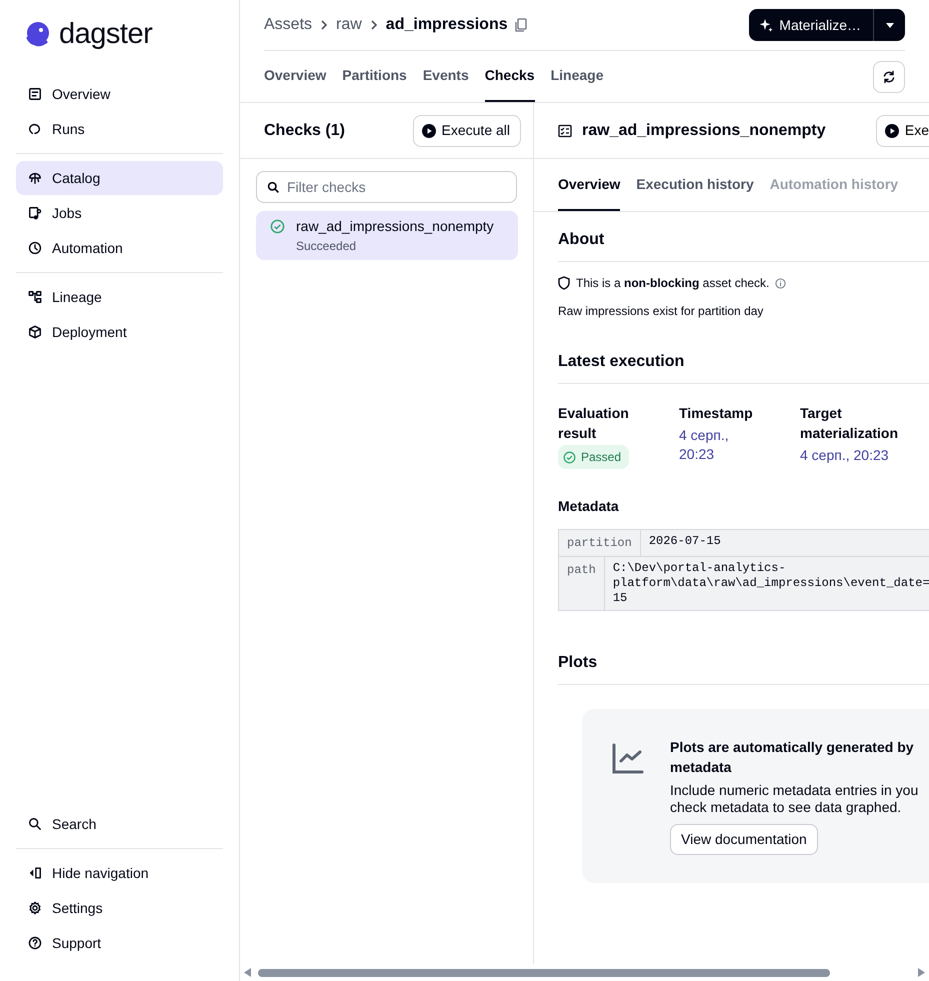 The width and height of the screenshot is (929, 981). Describe the element at coordinates (119, 129) in the screenshot. I see `nav-item: Runs` at that location.